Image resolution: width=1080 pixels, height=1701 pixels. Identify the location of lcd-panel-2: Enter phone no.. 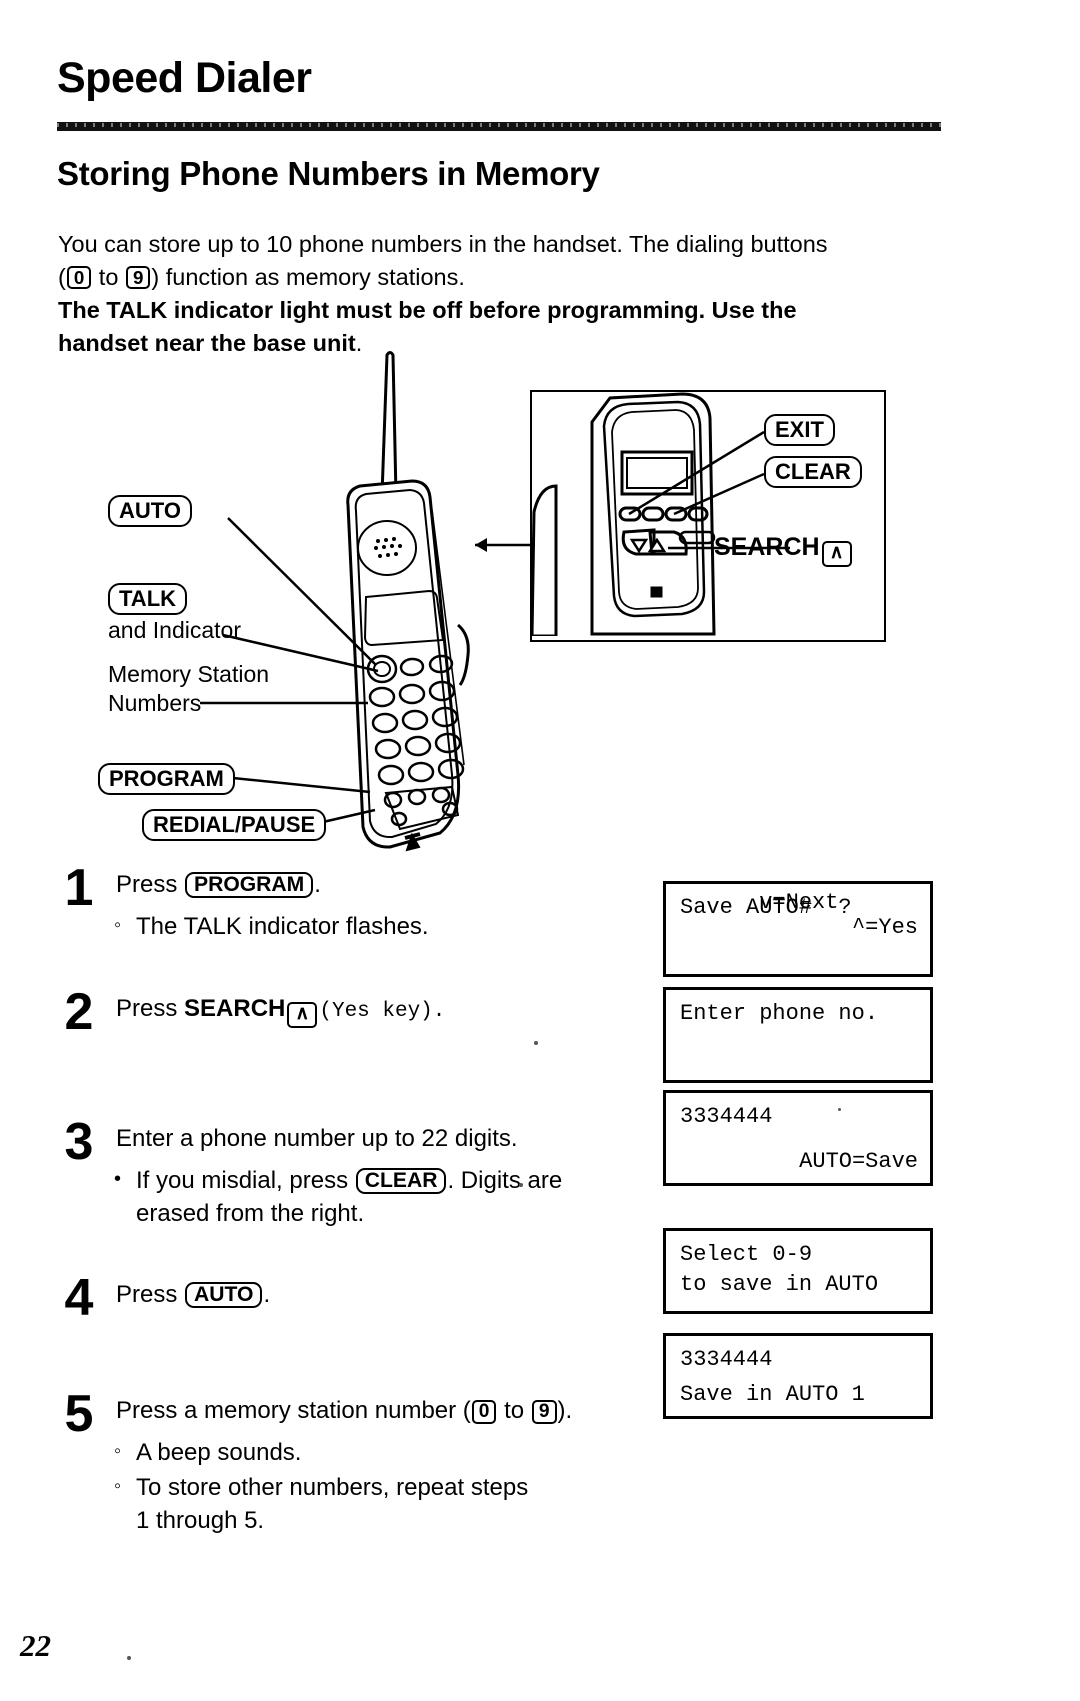
(798, 1035).